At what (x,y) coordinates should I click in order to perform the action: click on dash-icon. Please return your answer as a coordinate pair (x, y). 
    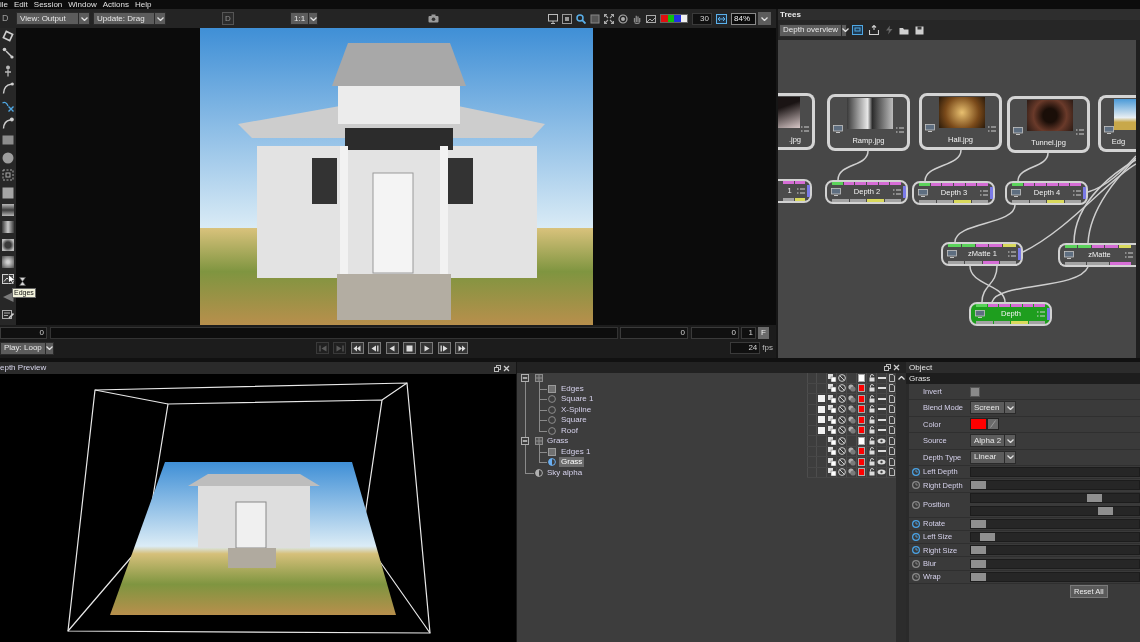
    Looking at the image, I should click on (881, 451).